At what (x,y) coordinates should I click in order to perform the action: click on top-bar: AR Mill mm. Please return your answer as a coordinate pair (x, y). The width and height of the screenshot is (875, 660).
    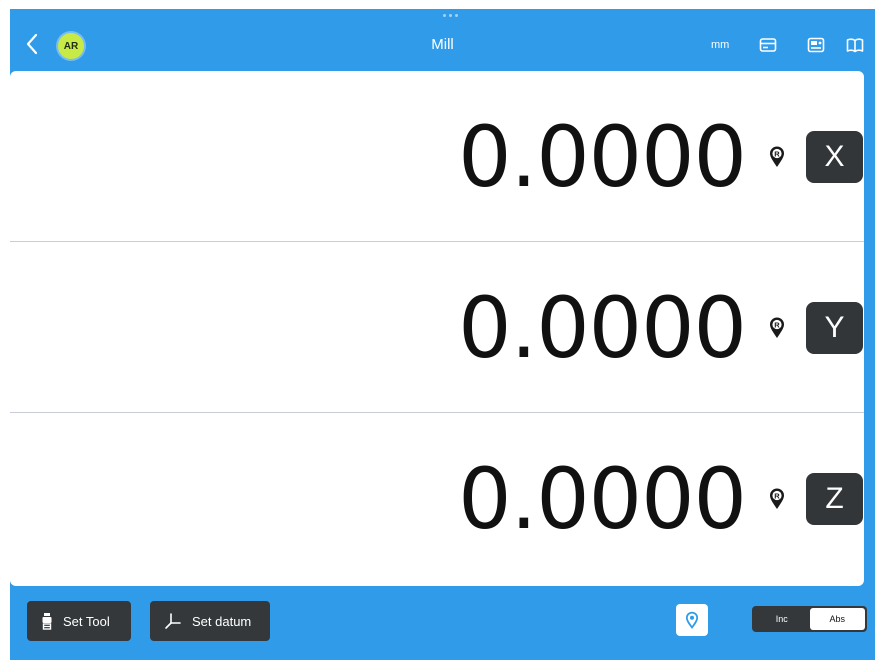
    Looking at the image, I should click on (442, 40).